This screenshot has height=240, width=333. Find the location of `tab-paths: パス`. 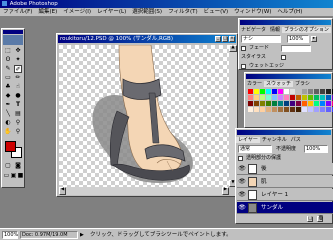

tab-paths: パス is located at coordinates (296, 140).